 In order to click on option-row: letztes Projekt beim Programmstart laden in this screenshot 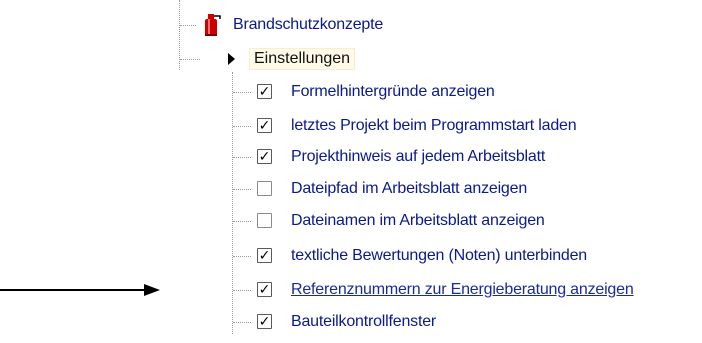, I will do `click(434, 126)`.